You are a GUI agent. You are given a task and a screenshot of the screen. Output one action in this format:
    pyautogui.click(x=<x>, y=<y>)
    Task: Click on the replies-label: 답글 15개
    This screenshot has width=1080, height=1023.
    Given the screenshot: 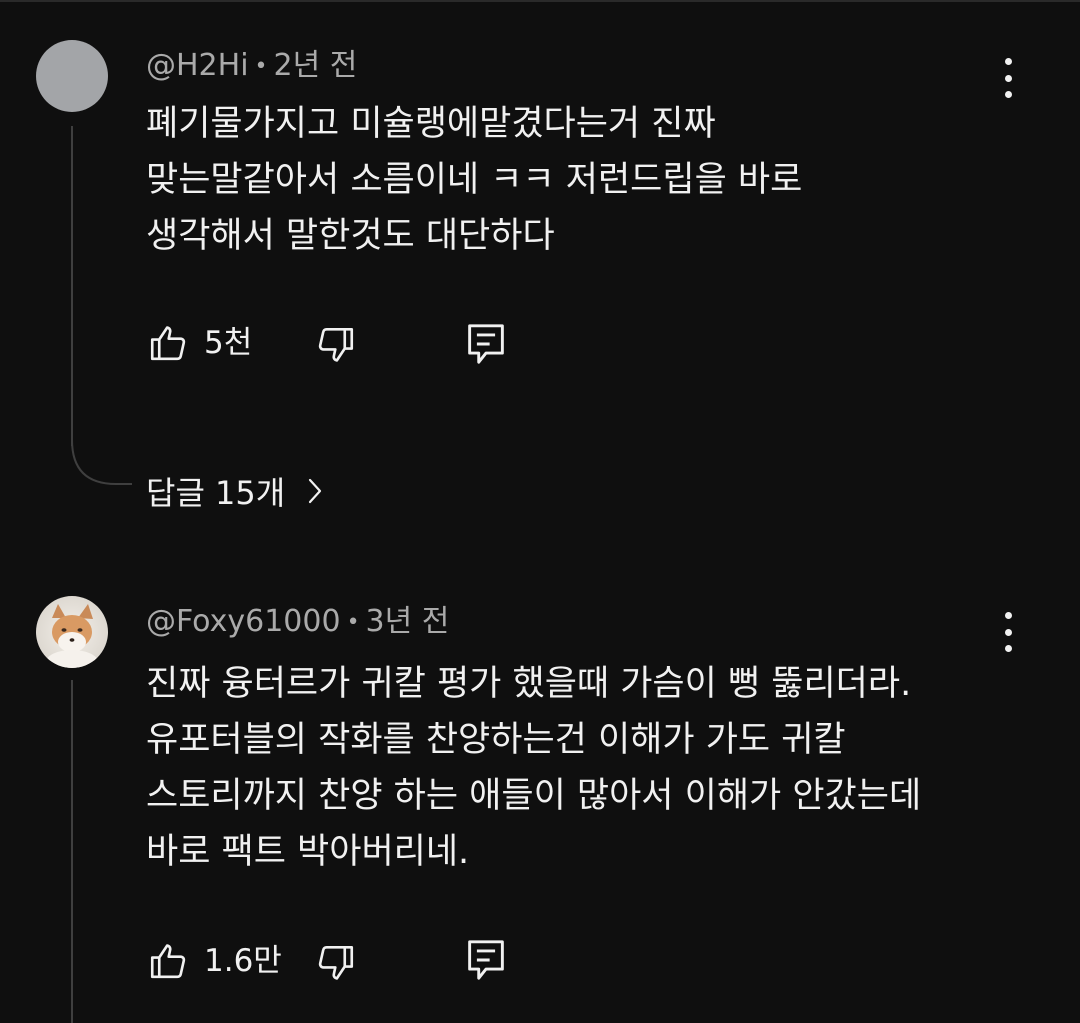 What is the action you would take?
    pyautogui.click(x=216, y=493)
    